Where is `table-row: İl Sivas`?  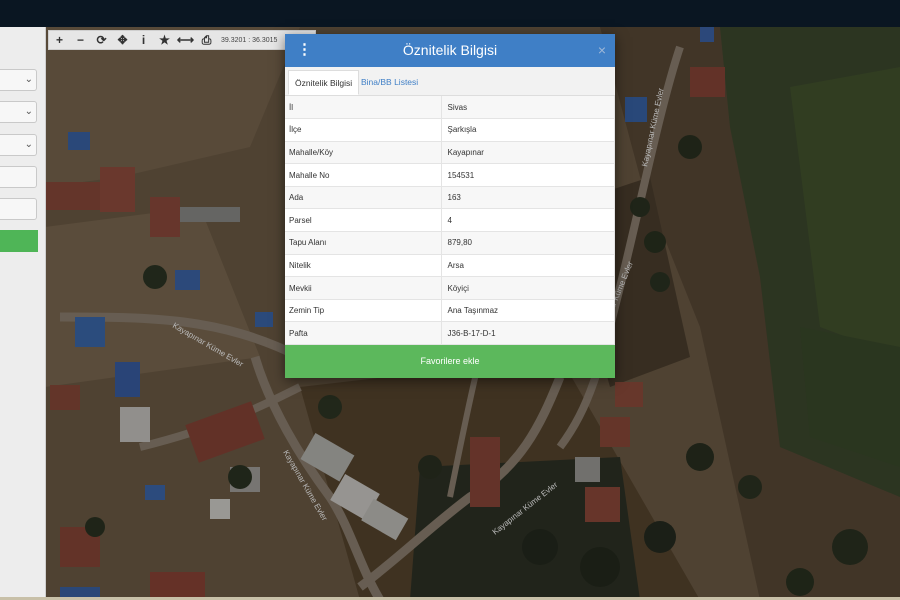 table-row: İl Sivas is located at coordinates (450, 108).